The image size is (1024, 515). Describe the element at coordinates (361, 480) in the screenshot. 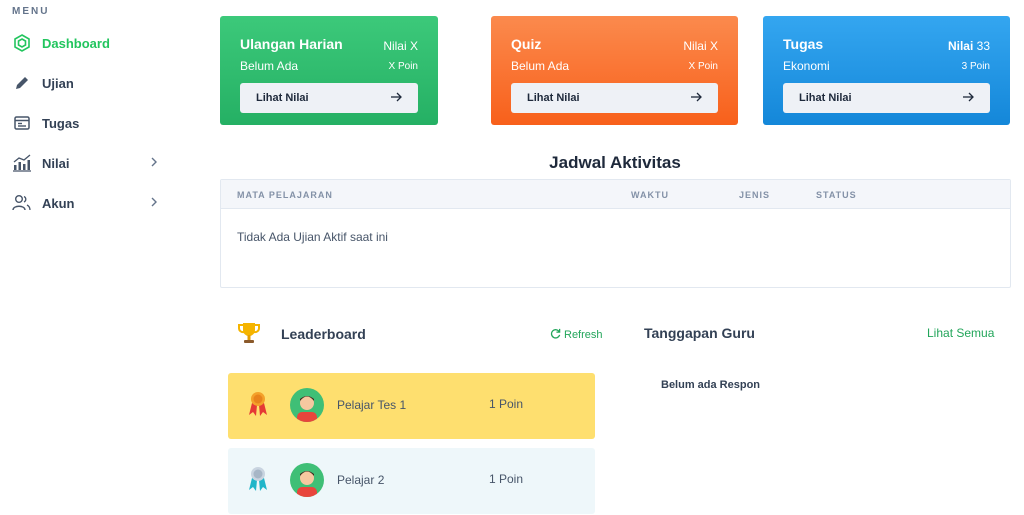

I see `student-name: Pelajar 2` at that location.